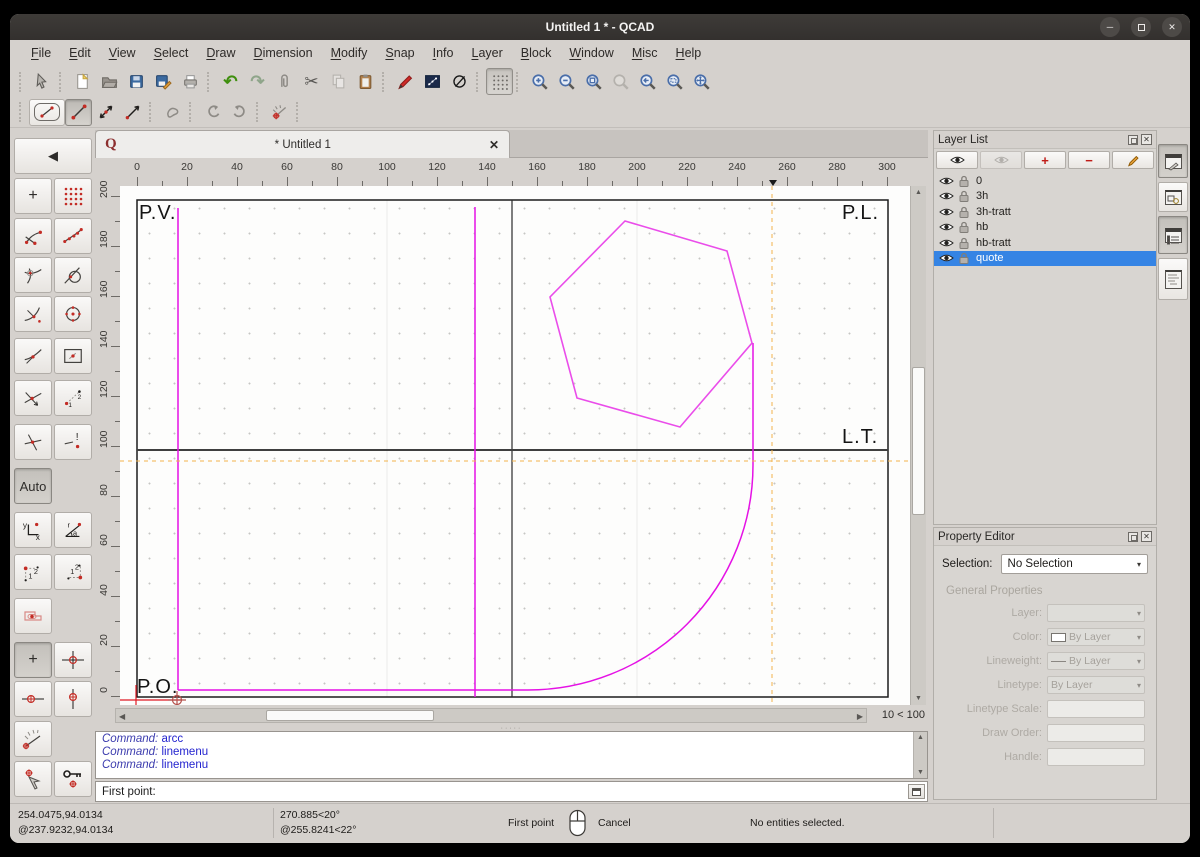 The height and width of the screenshot is (857, 1200). I want to click on dock-property-editor-button, so click(1173, 161).